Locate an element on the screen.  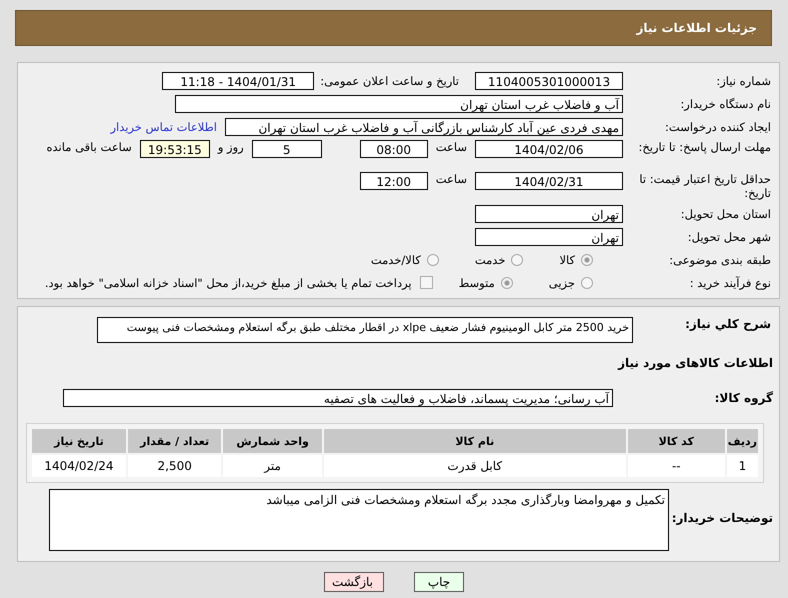
buyer-org-field: آب و فاضلاب غرب استان تهران is located at coordinates (399, 103).